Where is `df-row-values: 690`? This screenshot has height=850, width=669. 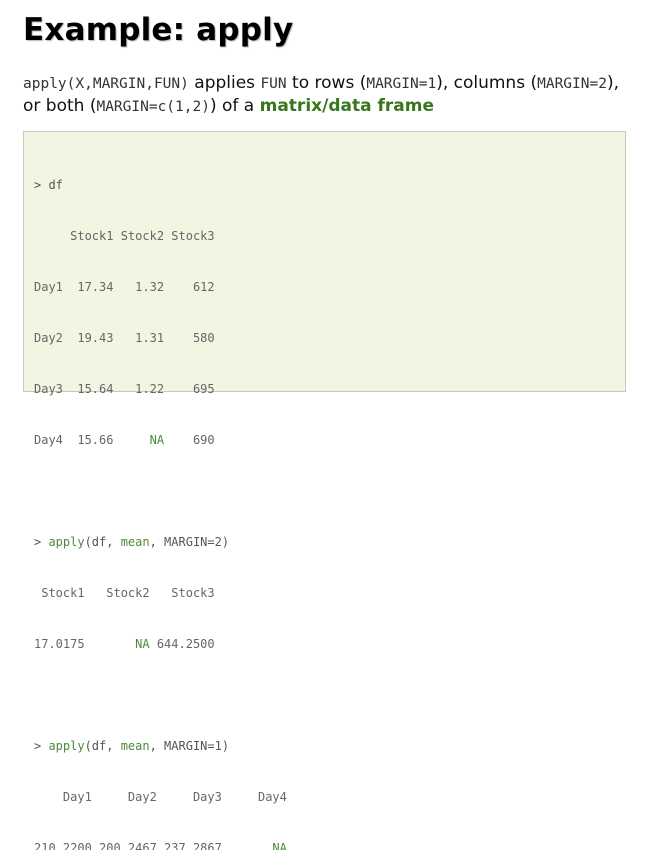 df-row-values: 690 is located at coordinates (189, 440).